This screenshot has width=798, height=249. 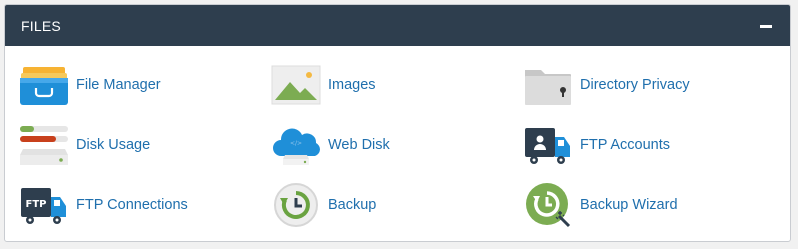 What do you see at coordinates (44, 85) in the screenshot?
I see `file-manager-icon` at bounding box center [44, 85].